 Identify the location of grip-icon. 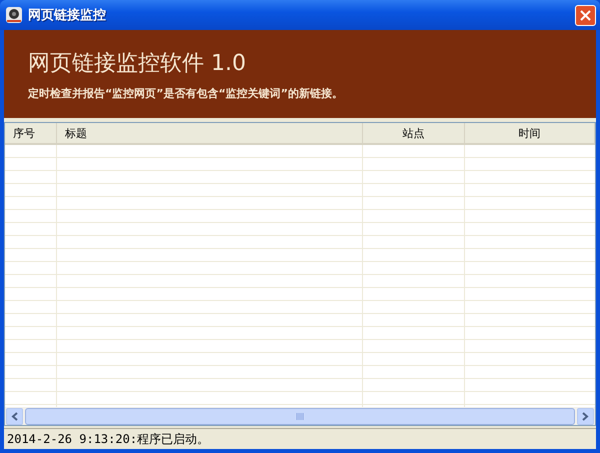
(300, 416).